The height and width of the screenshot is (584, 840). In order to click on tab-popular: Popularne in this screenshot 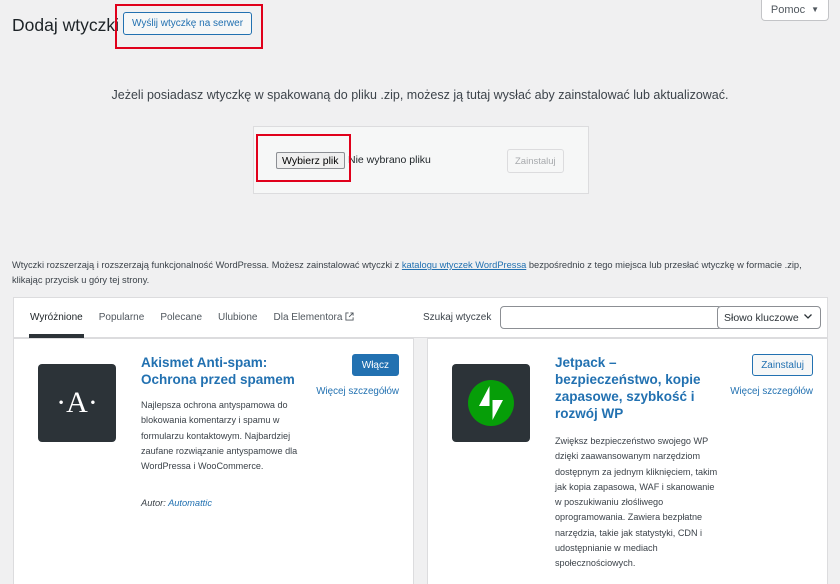, I will do `click(122, 317)`.